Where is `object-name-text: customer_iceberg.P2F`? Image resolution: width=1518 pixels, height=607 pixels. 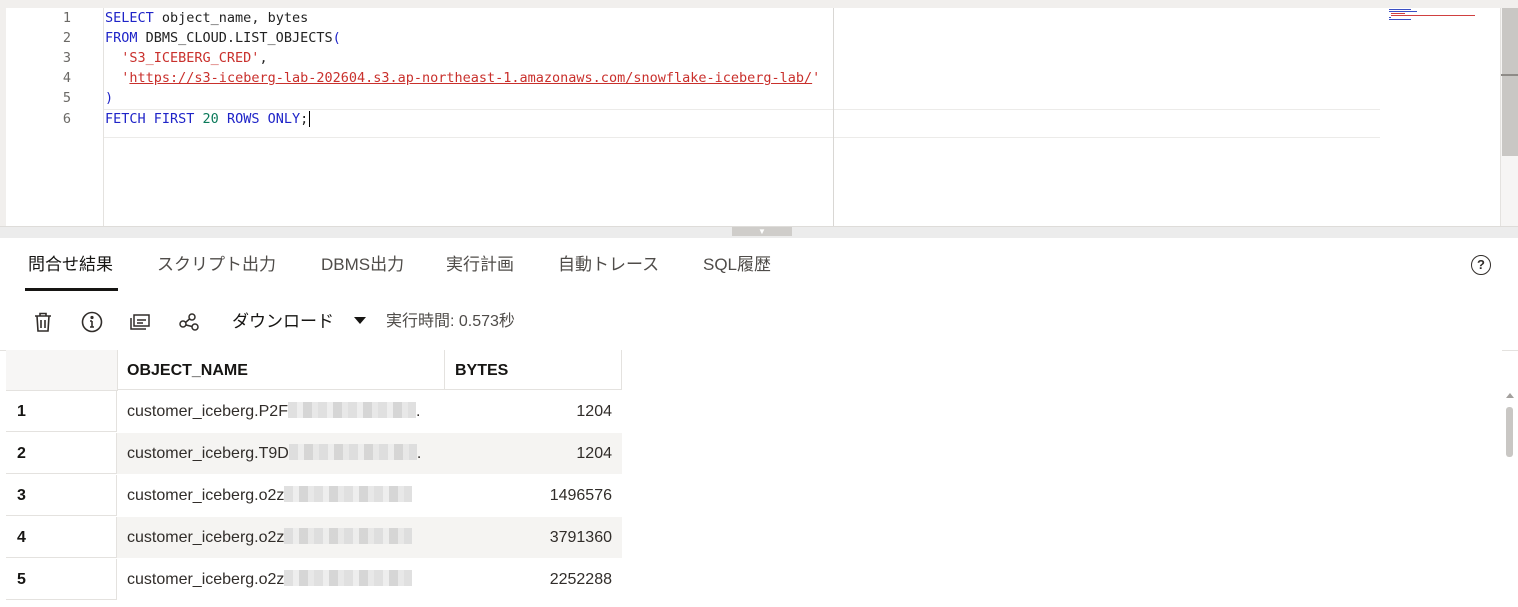 object-name-text: customer_iceberg.P2F is located at coordinates (207, 411).